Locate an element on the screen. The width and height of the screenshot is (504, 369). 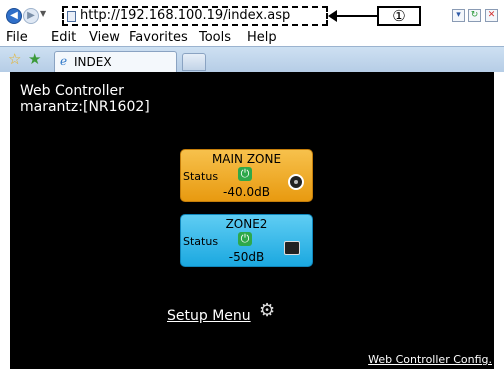
callout-number: ① is located at coordinates (399, 16).